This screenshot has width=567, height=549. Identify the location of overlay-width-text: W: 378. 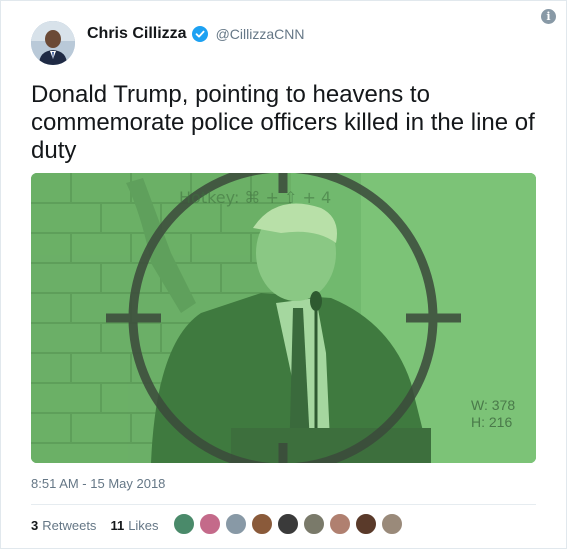
(493, 405).